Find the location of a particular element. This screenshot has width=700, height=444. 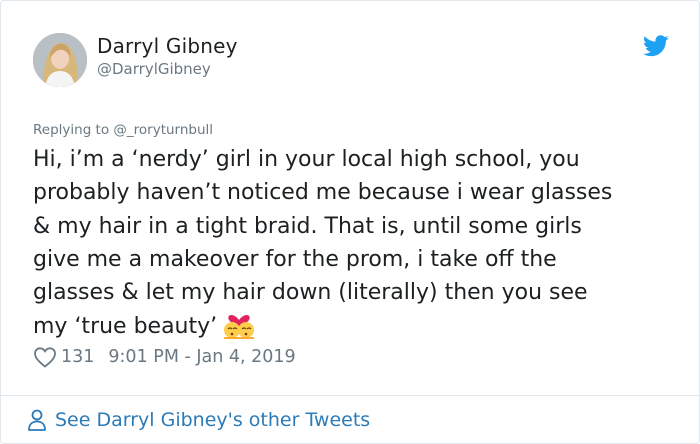

heart-icon is located at coordinates (45, 357).